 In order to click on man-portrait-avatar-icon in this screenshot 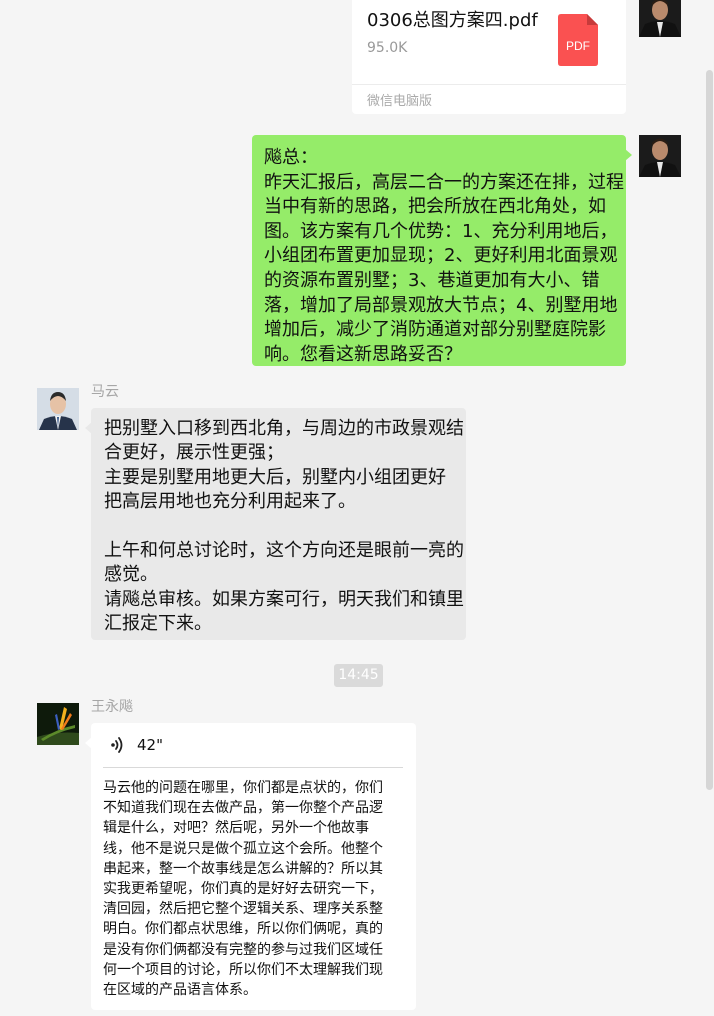, I will do `click(58, 409)`.